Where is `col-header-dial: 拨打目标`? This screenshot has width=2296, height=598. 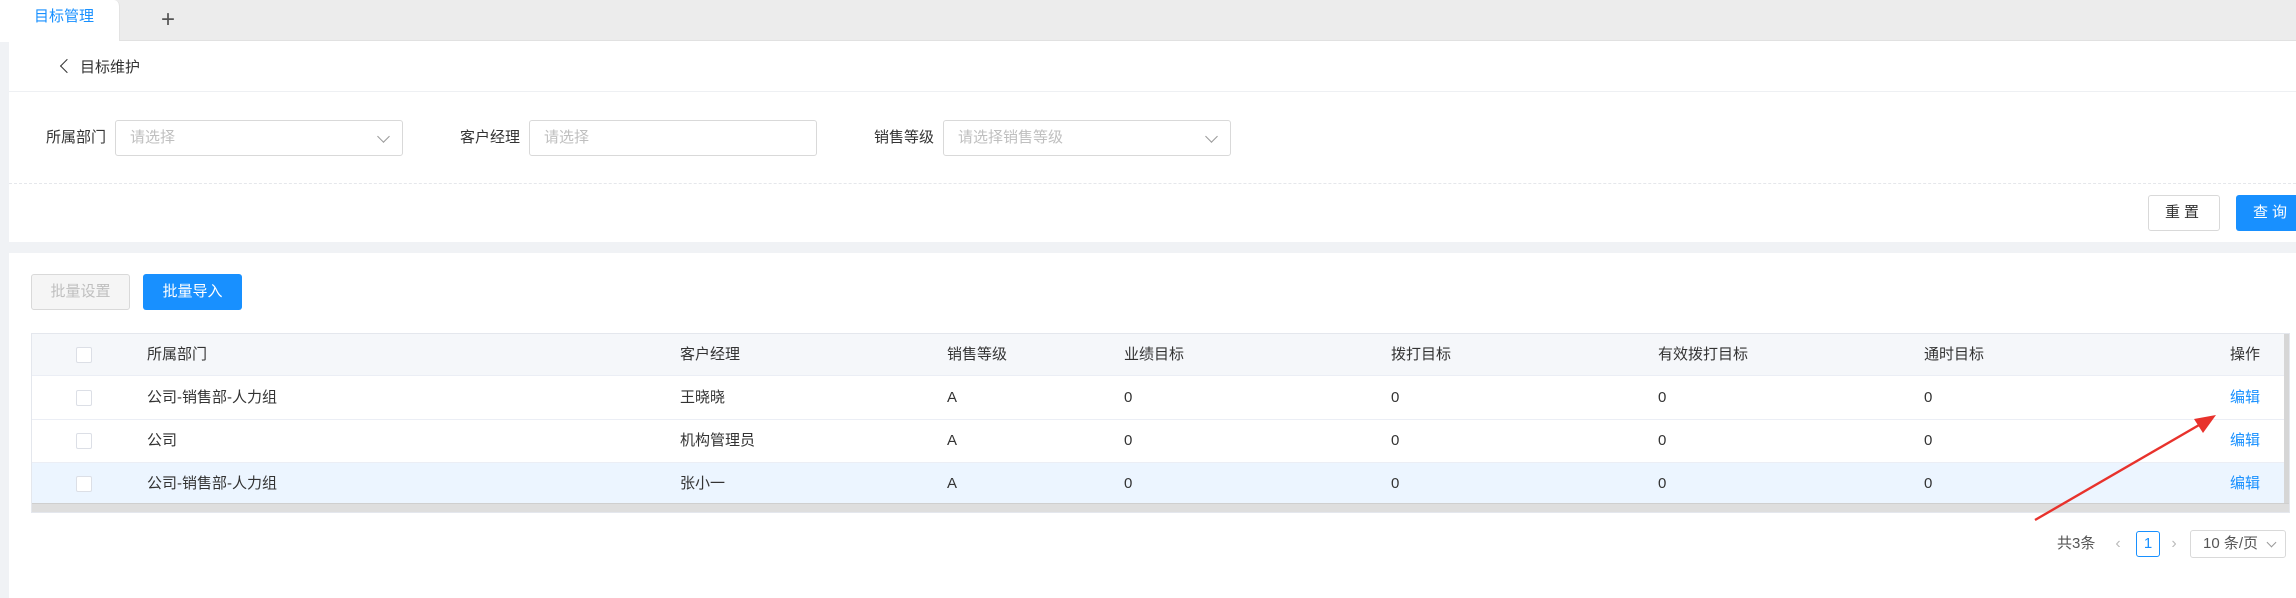
col-header-dial: 拨打目标 is located at coordinates (1421, 354).